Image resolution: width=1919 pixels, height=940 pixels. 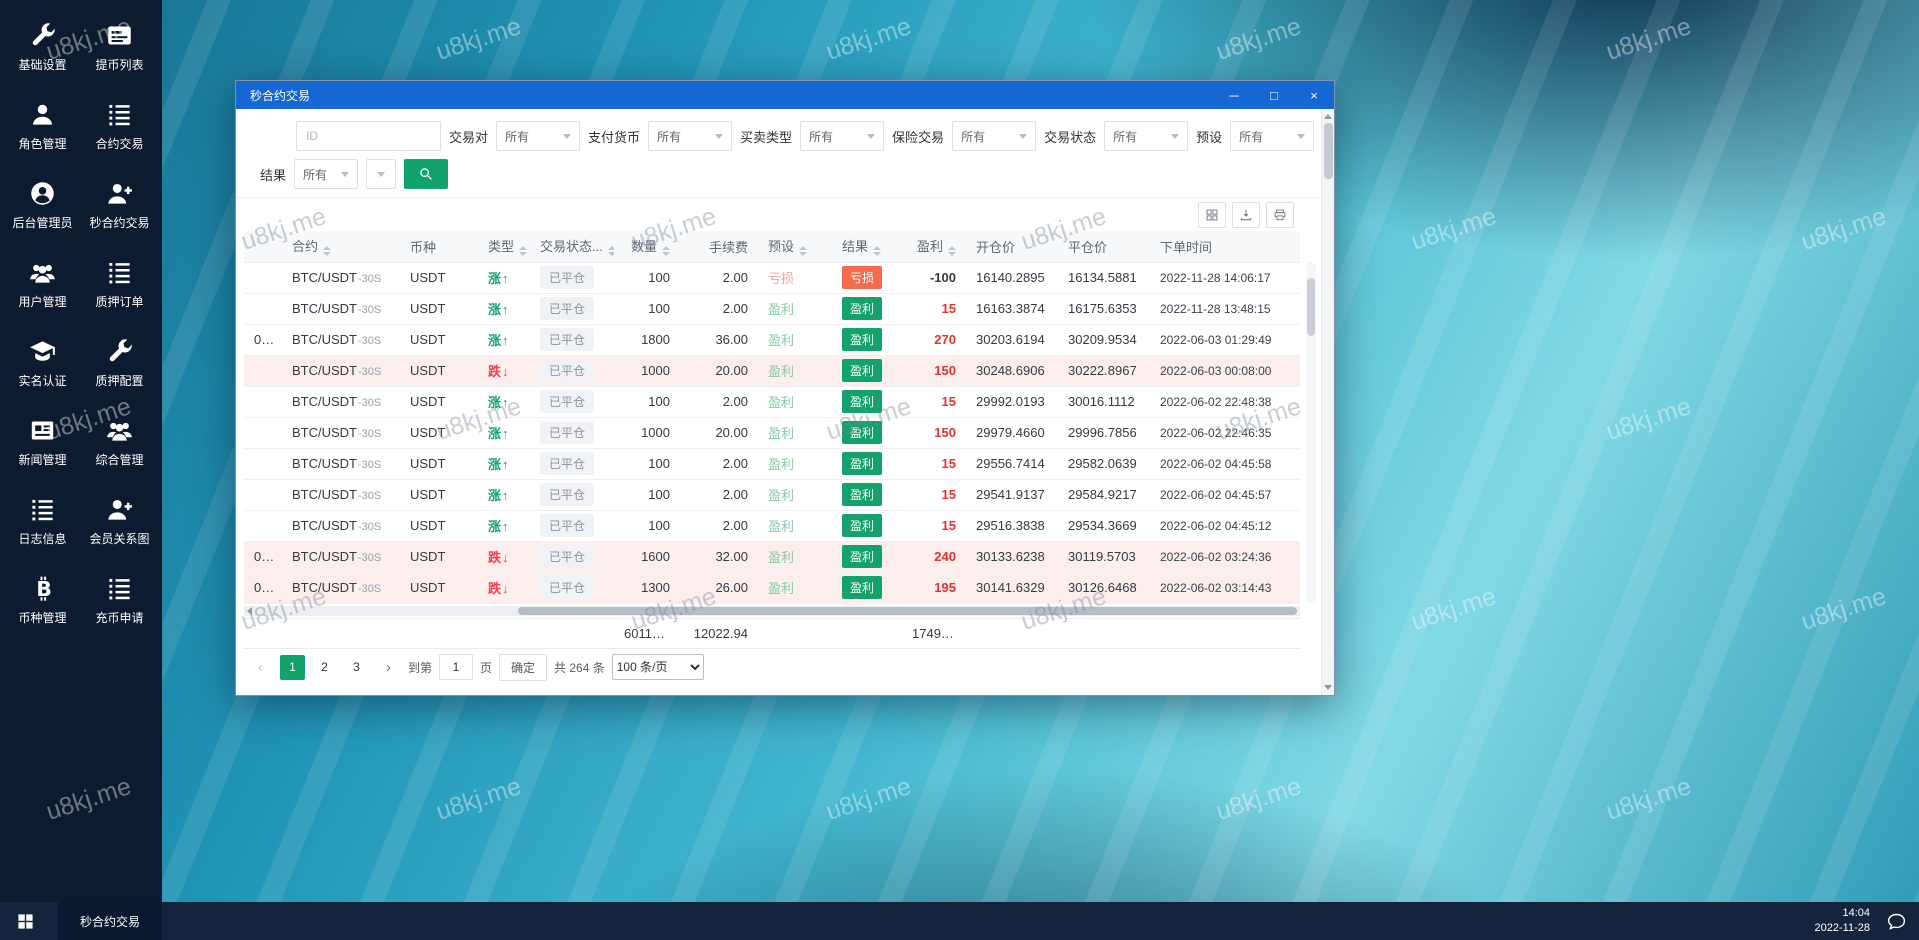 I want to click on page-button: 2, so click(x=324, y=667).